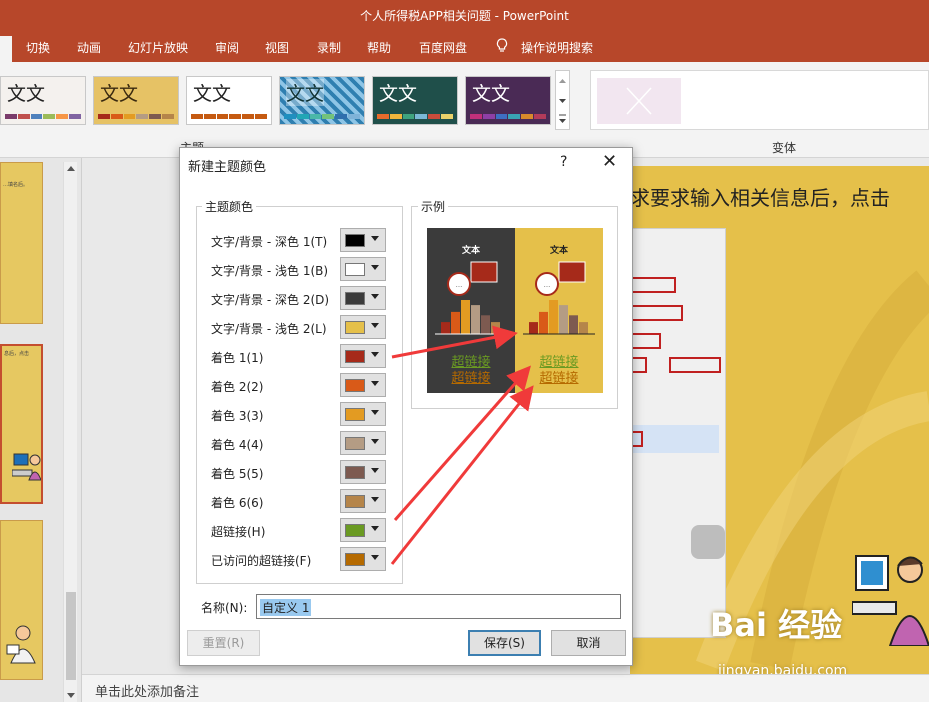  Describe the element at coordinates (562, 100) in the screenshot. I see `theme-gallery-scroll` at that location.